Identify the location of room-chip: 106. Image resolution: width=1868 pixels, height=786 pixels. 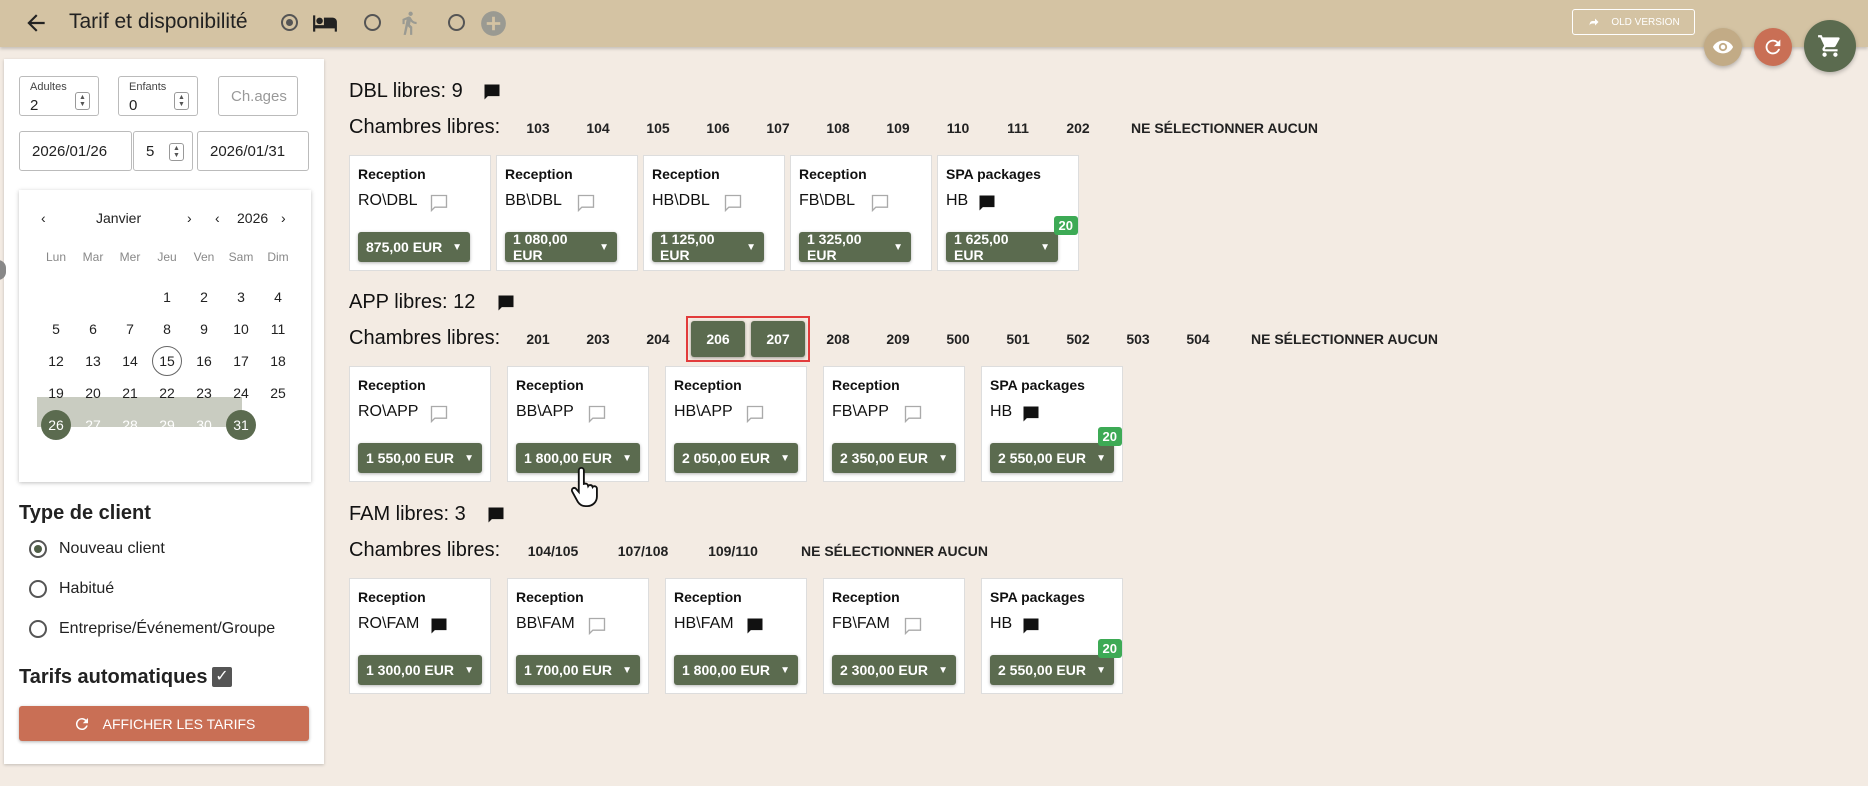
(718, 128).